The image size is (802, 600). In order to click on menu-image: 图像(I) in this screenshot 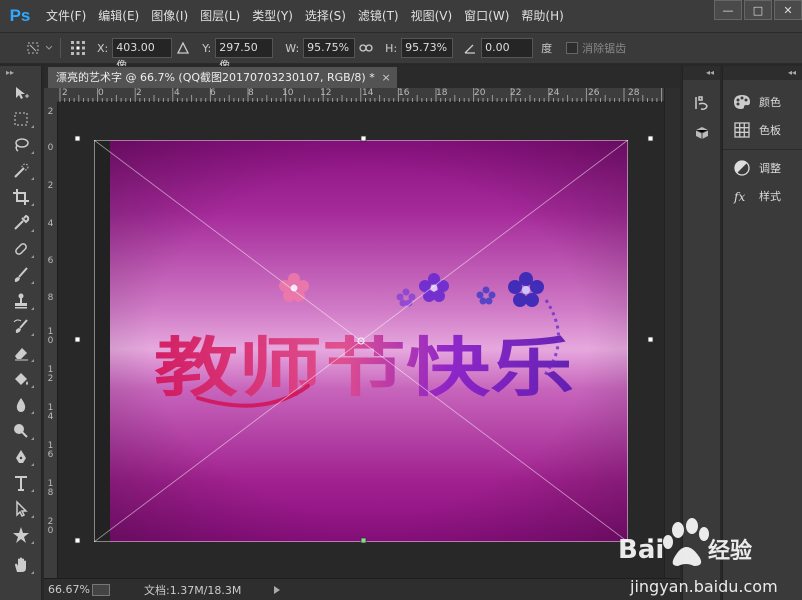, I will do `click(169, 16)`.